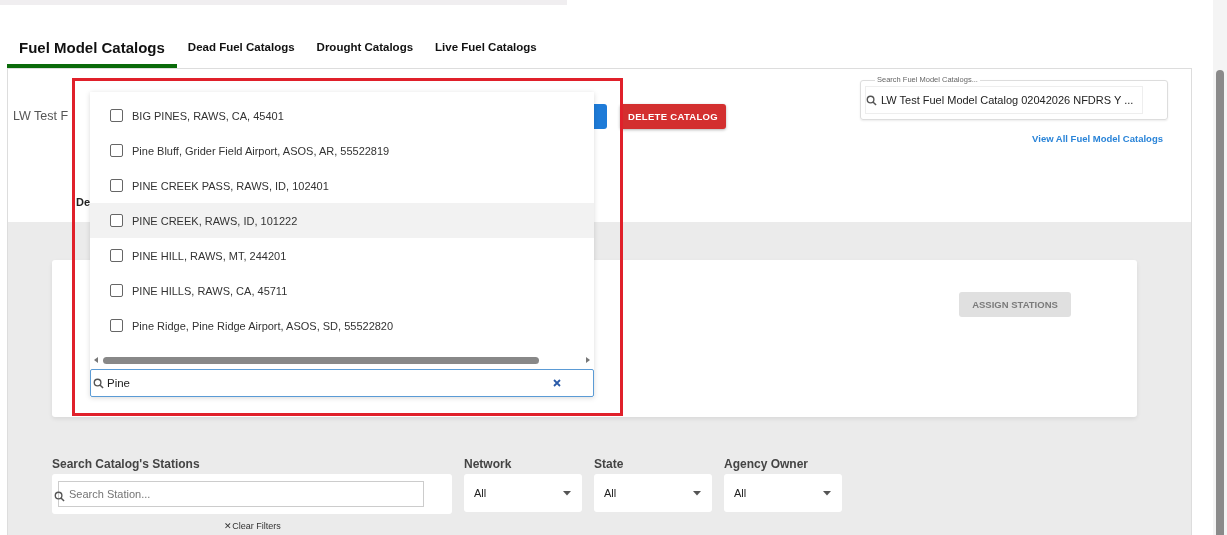 This screenshot has width=1227, height=535. What do you see at coordinates (210, 290) in the screenshot?
I see `option-label: PINE HILLS, RAWS, CA, 45711` at bounding box center [210, 290].